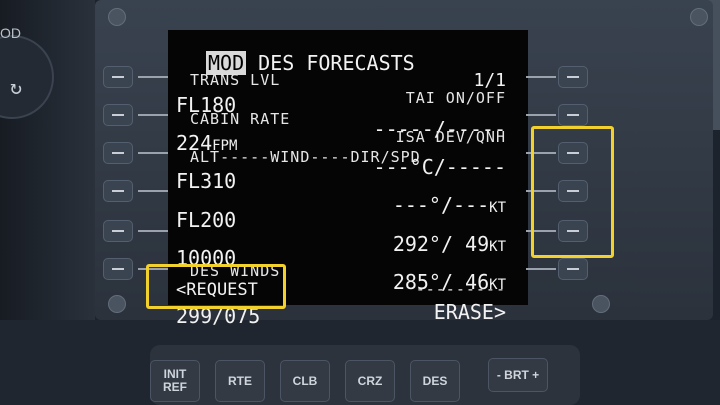  What do you see at coordinates (370, 381) in the screenshot?
I see `crz-key: CRZ` at bounding box center [370, 381].